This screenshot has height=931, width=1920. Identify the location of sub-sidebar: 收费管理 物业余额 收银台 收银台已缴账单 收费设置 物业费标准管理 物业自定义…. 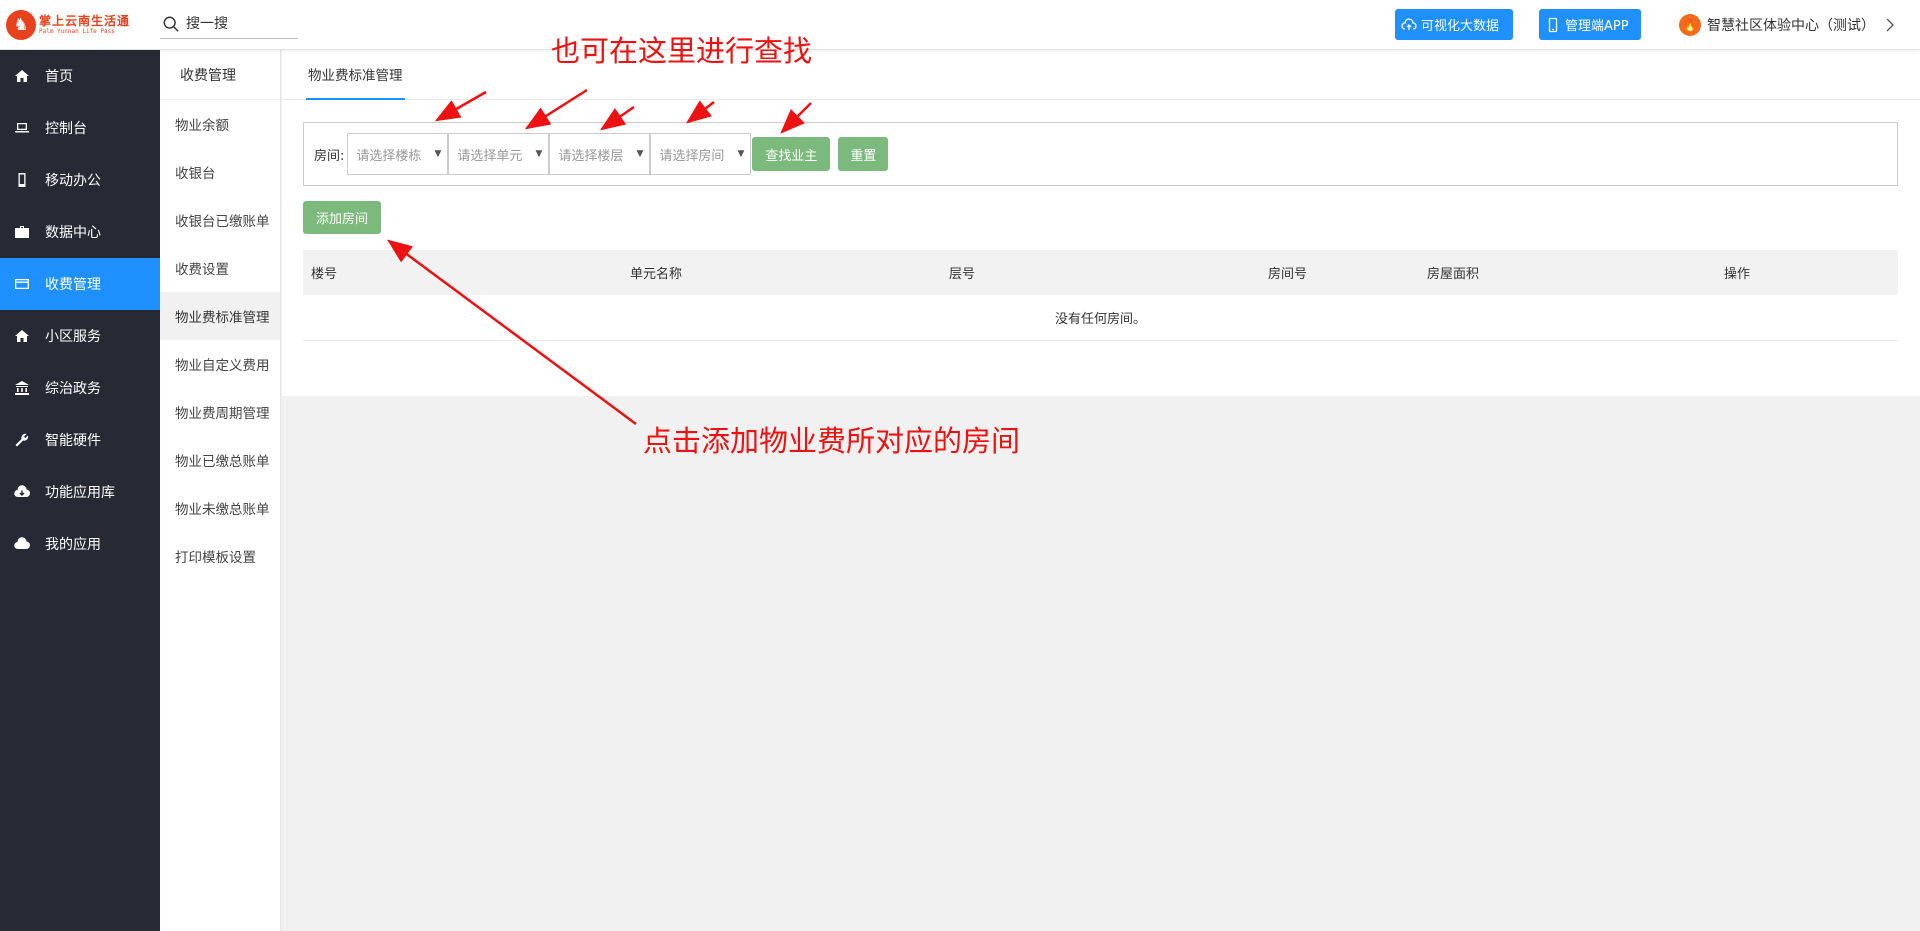
(220, 490).